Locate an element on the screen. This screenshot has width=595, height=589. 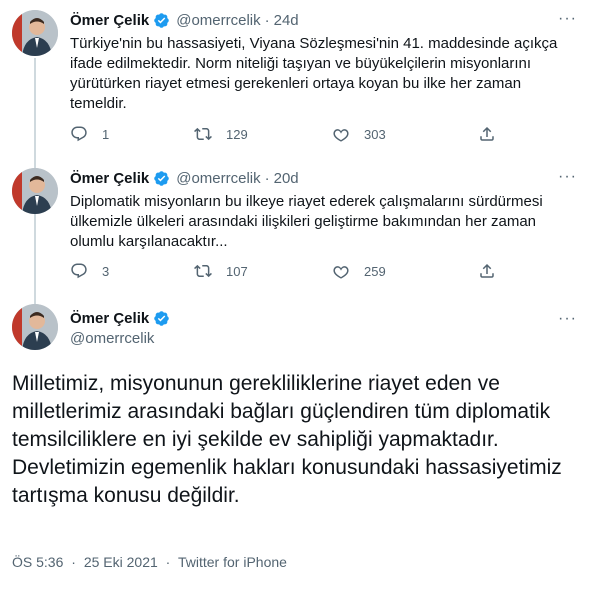
tweet-actions: 1 129 303 is located at coordinates (320, 135).